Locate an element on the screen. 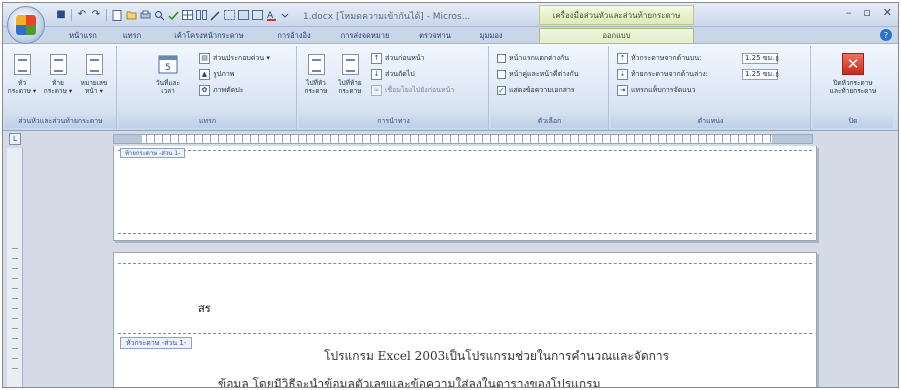 Image resolution: width=901 pixels, height=390 pixels. date-time-button: 5 วันที่และ เวลา is located at coordinates (168, 82).